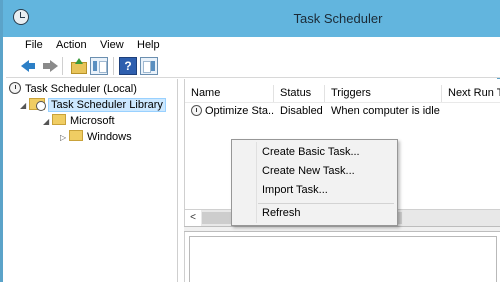 The height and width of the screenshot is (282, 500). Describe the element at coordinates (109, 137) in the screenshot. I see `tree-item-label: Windows` at that location.